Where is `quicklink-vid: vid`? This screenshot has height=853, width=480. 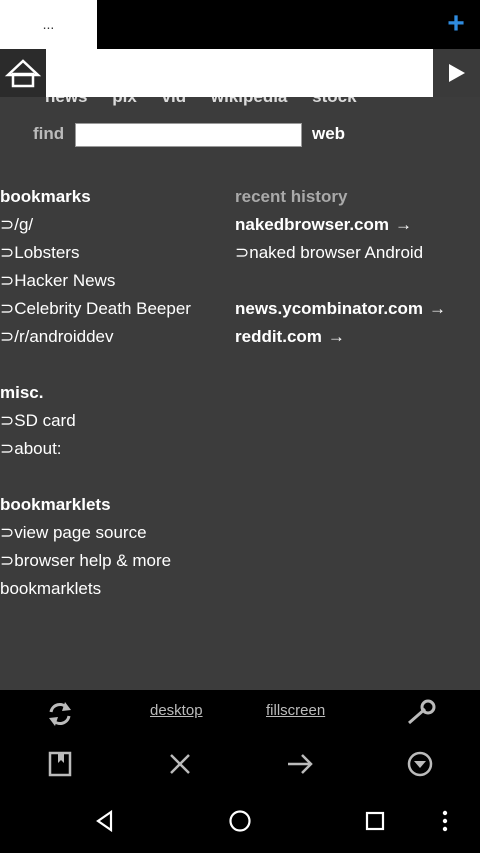 quicklink-vid: vid is located at coordinates (174, 101).